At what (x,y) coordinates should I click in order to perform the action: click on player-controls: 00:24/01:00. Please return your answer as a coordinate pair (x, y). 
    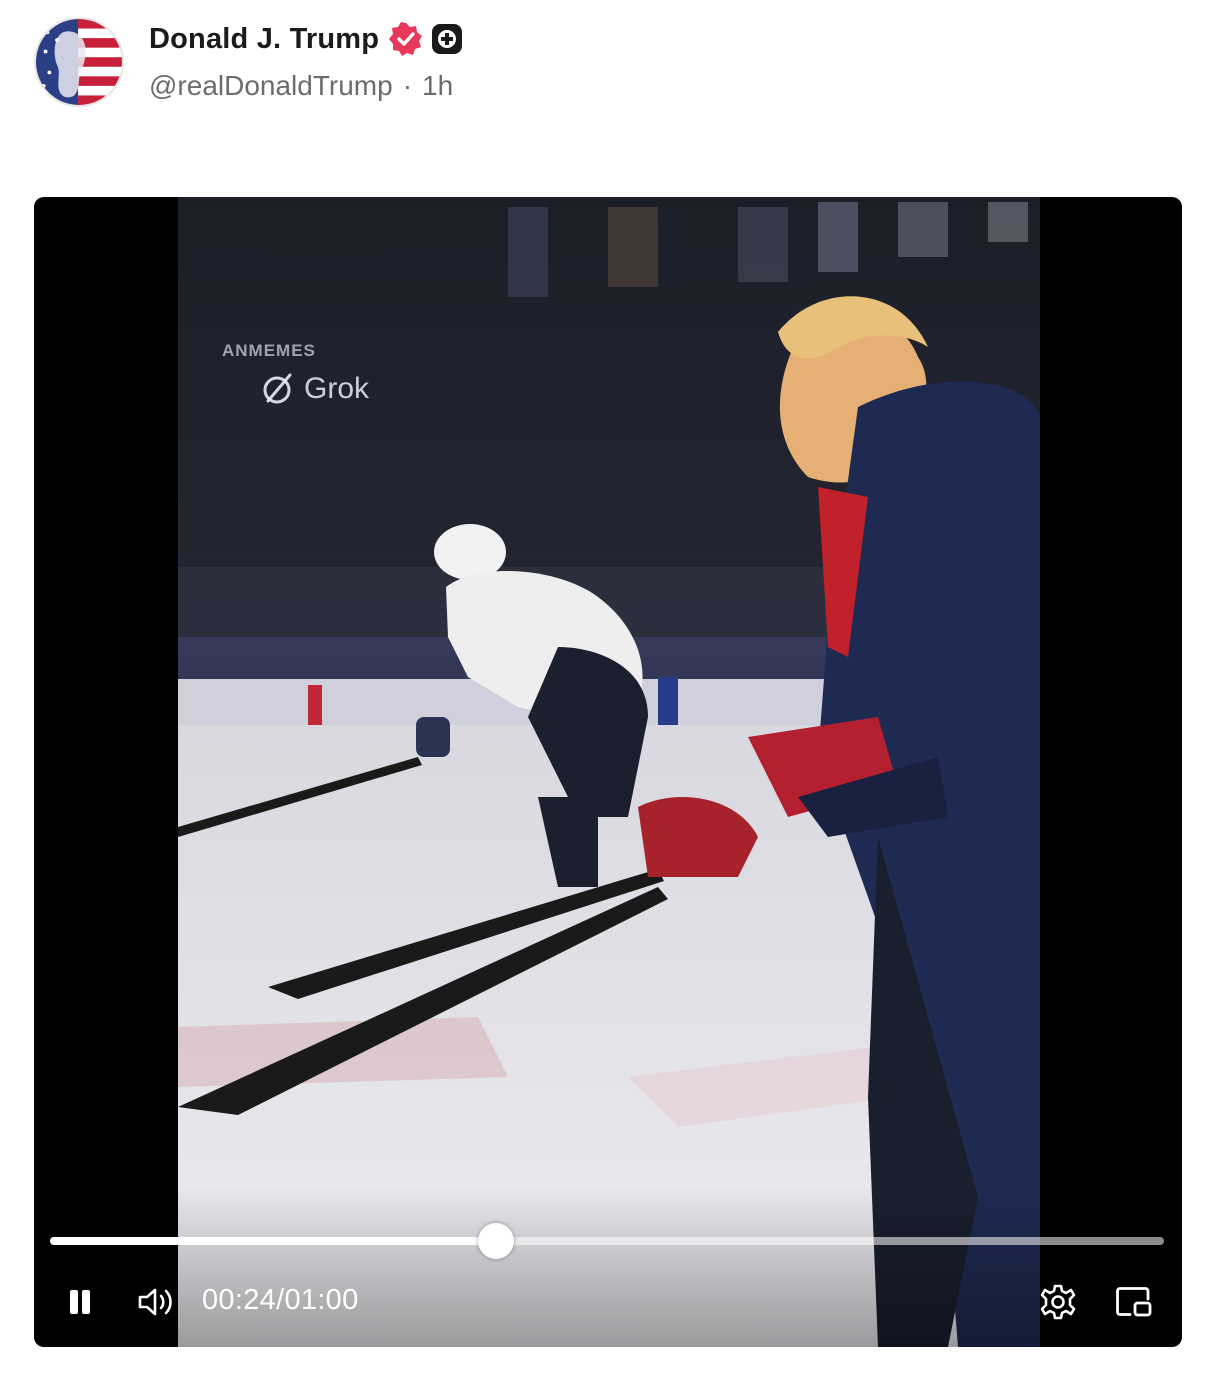
    Looking at the image, I should click on (608, 1302).